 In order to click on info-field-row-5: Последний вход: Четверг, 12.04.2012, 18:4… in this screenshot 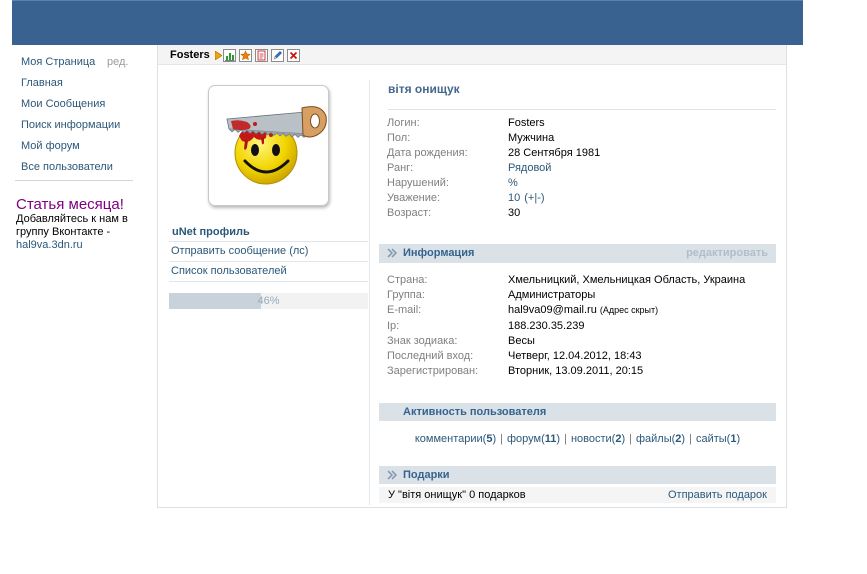, I will do `click(581, 356)`.